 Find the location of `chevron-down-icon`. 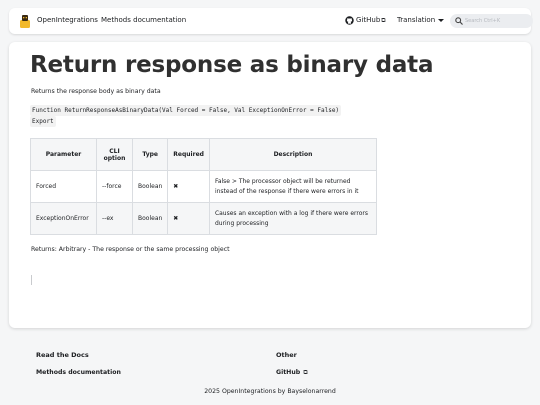

chevron-down-icon is located at coordinates (441, 20).